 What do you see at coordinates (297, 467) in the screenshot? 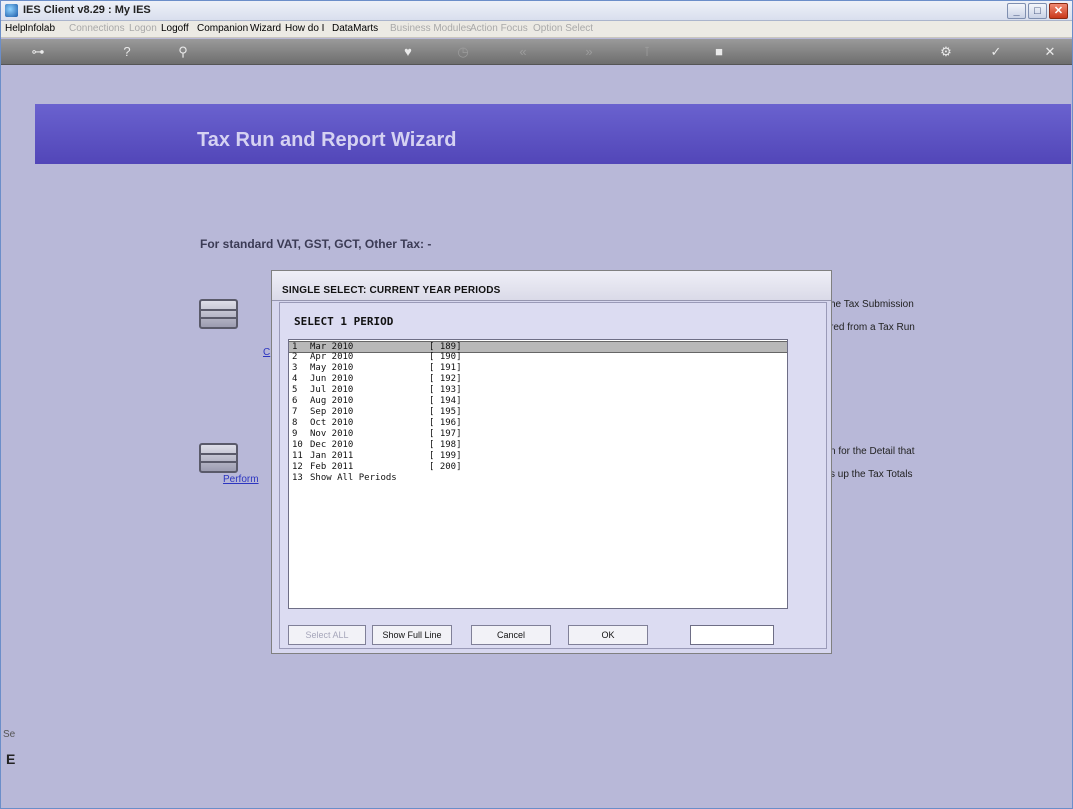
I see `list-item-number: 12` at bounding box center [297, 467].